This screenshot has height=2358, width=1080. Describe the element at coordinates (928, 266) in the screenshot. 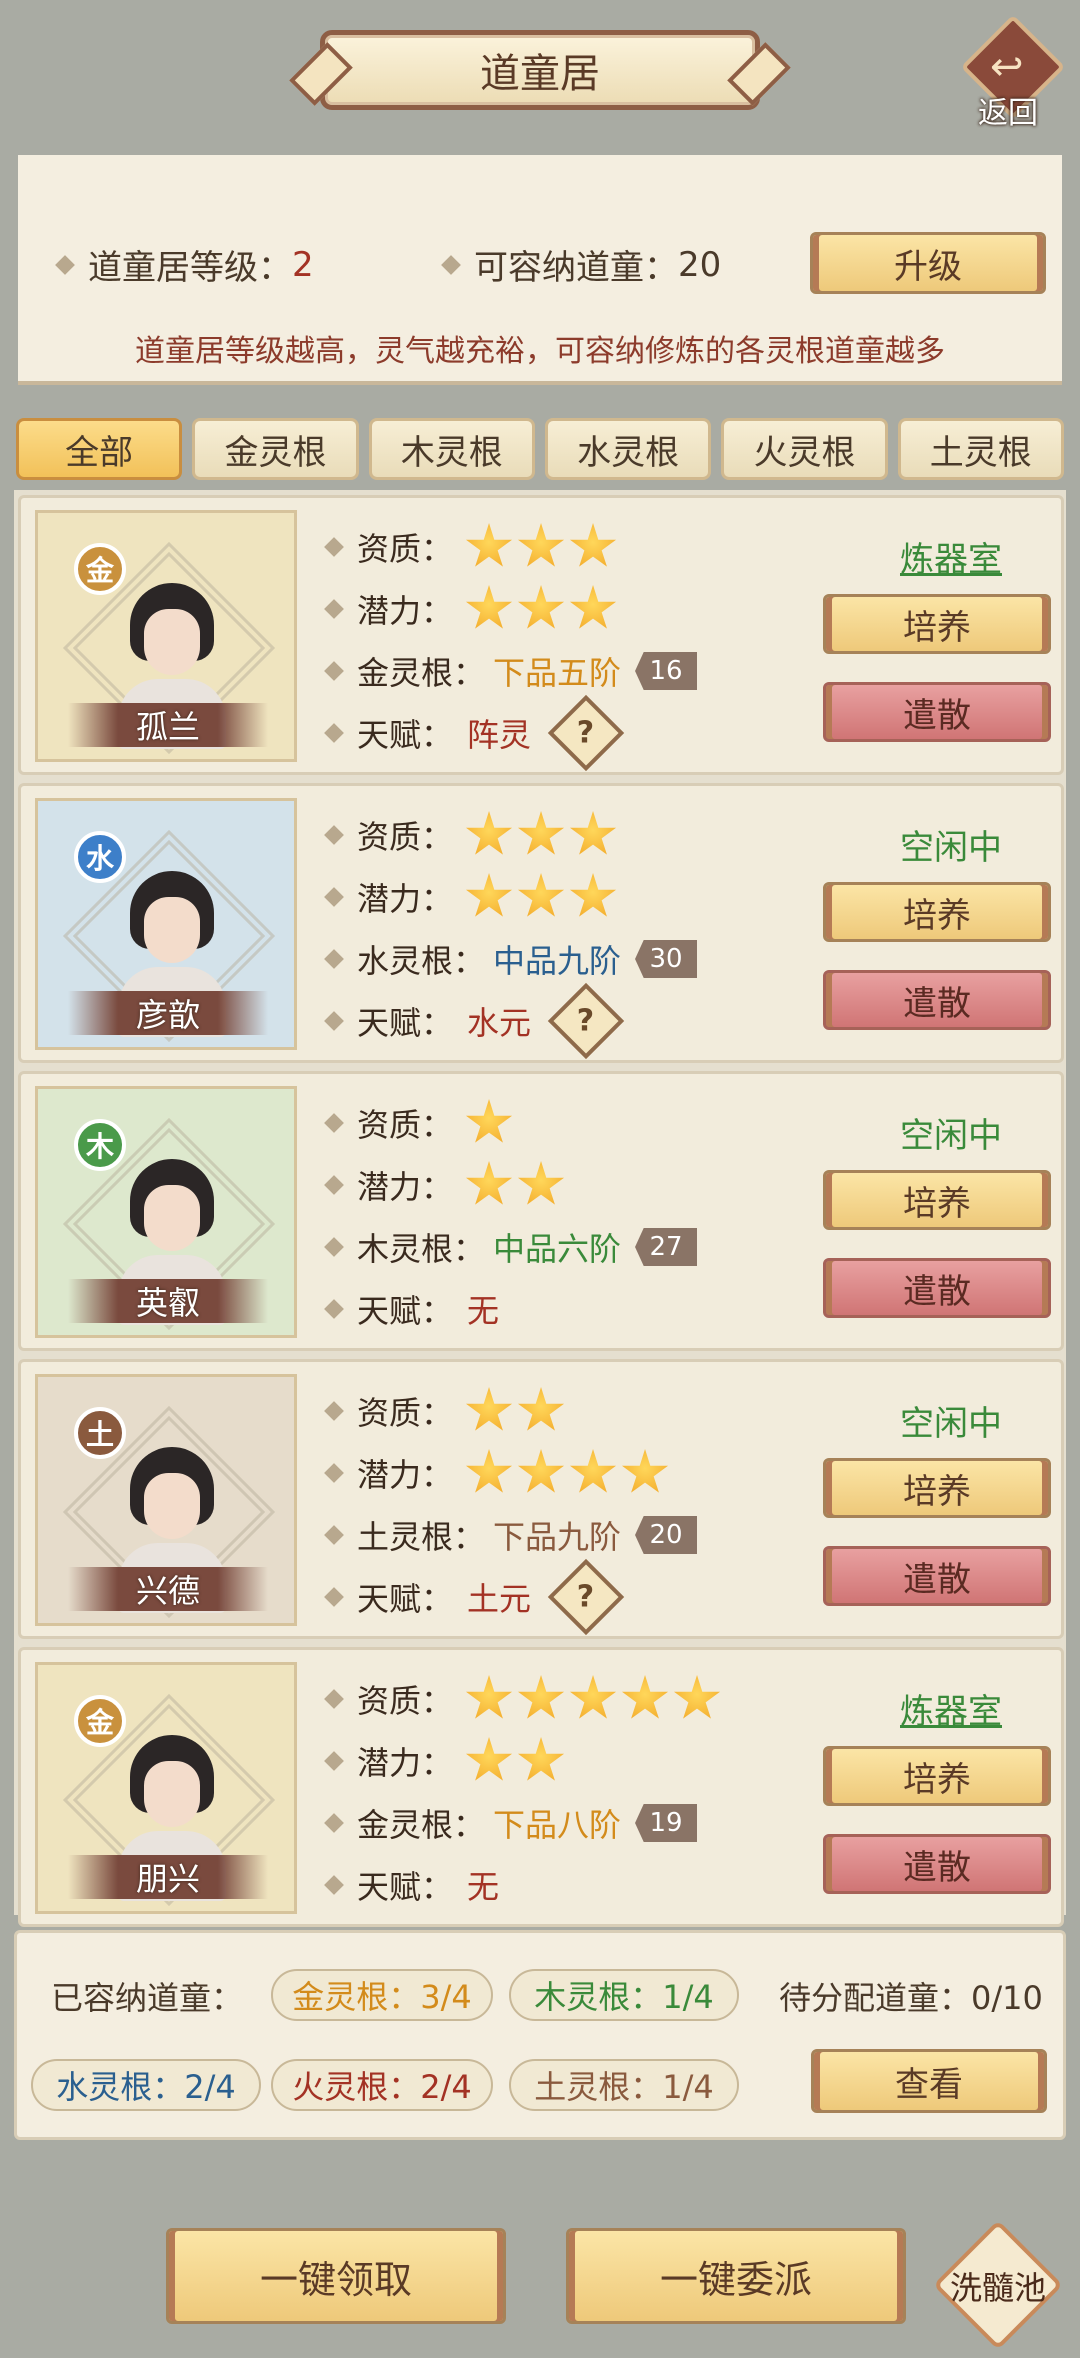

I see `upgrade-label: 升级` at that location.